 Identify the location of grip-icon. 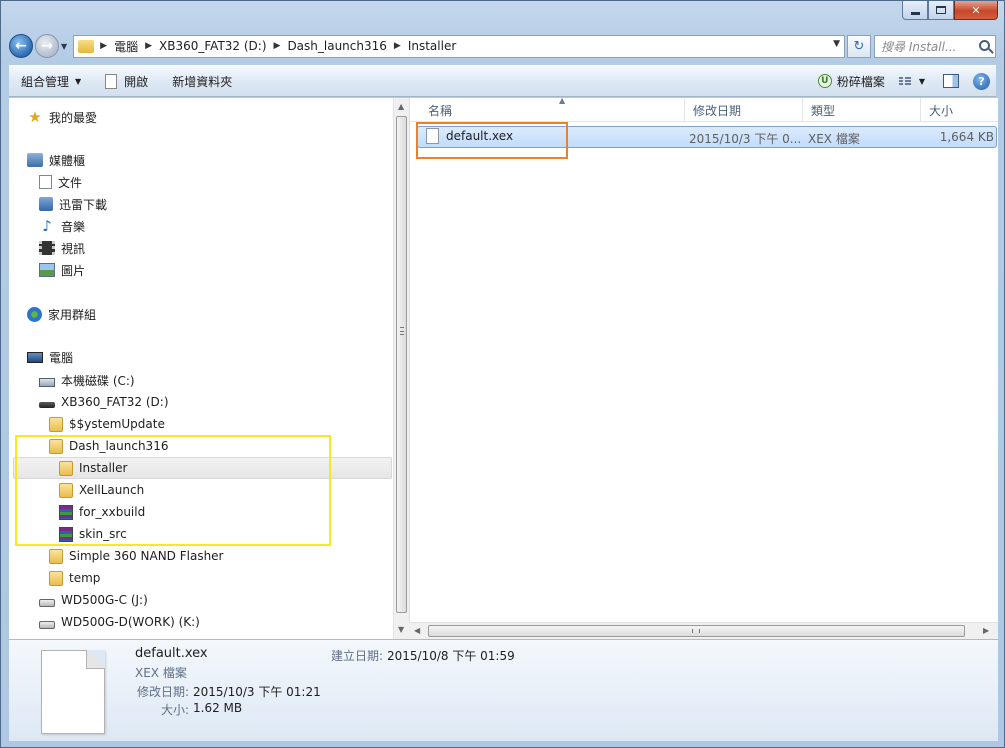
(696, 631).